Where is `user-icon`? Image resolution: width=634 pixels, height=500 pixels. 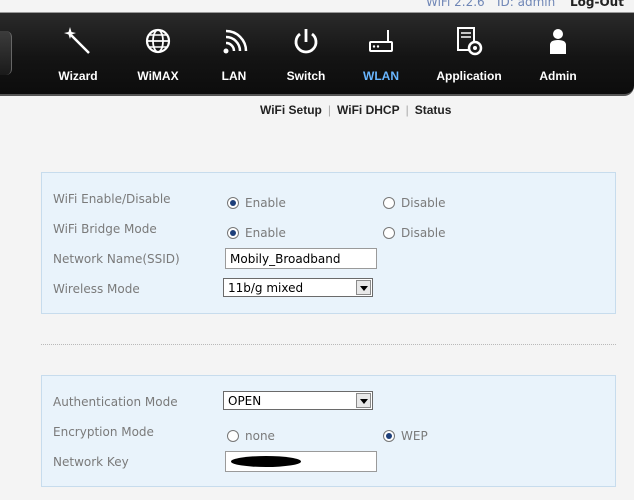 user-icon is located at coordinates (558, 41).